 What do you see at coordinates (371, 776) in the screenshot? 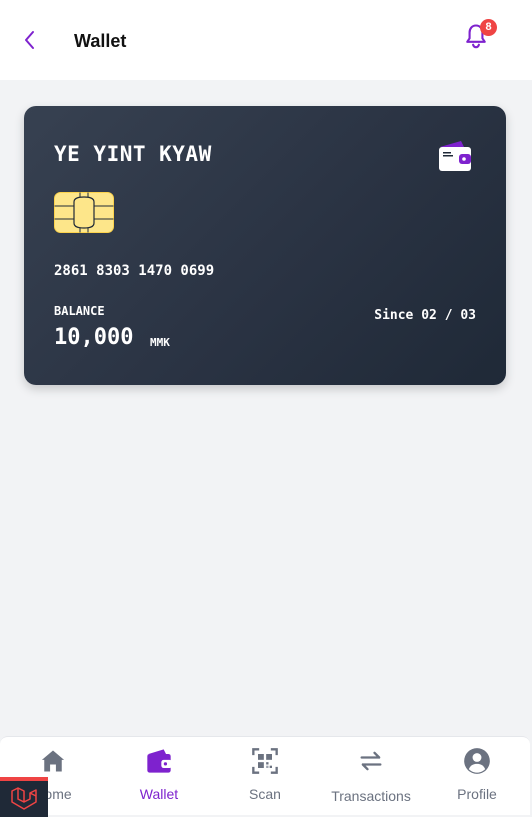
I see `nav-item-transactions: Transactions` at bounding box center [371, 776].